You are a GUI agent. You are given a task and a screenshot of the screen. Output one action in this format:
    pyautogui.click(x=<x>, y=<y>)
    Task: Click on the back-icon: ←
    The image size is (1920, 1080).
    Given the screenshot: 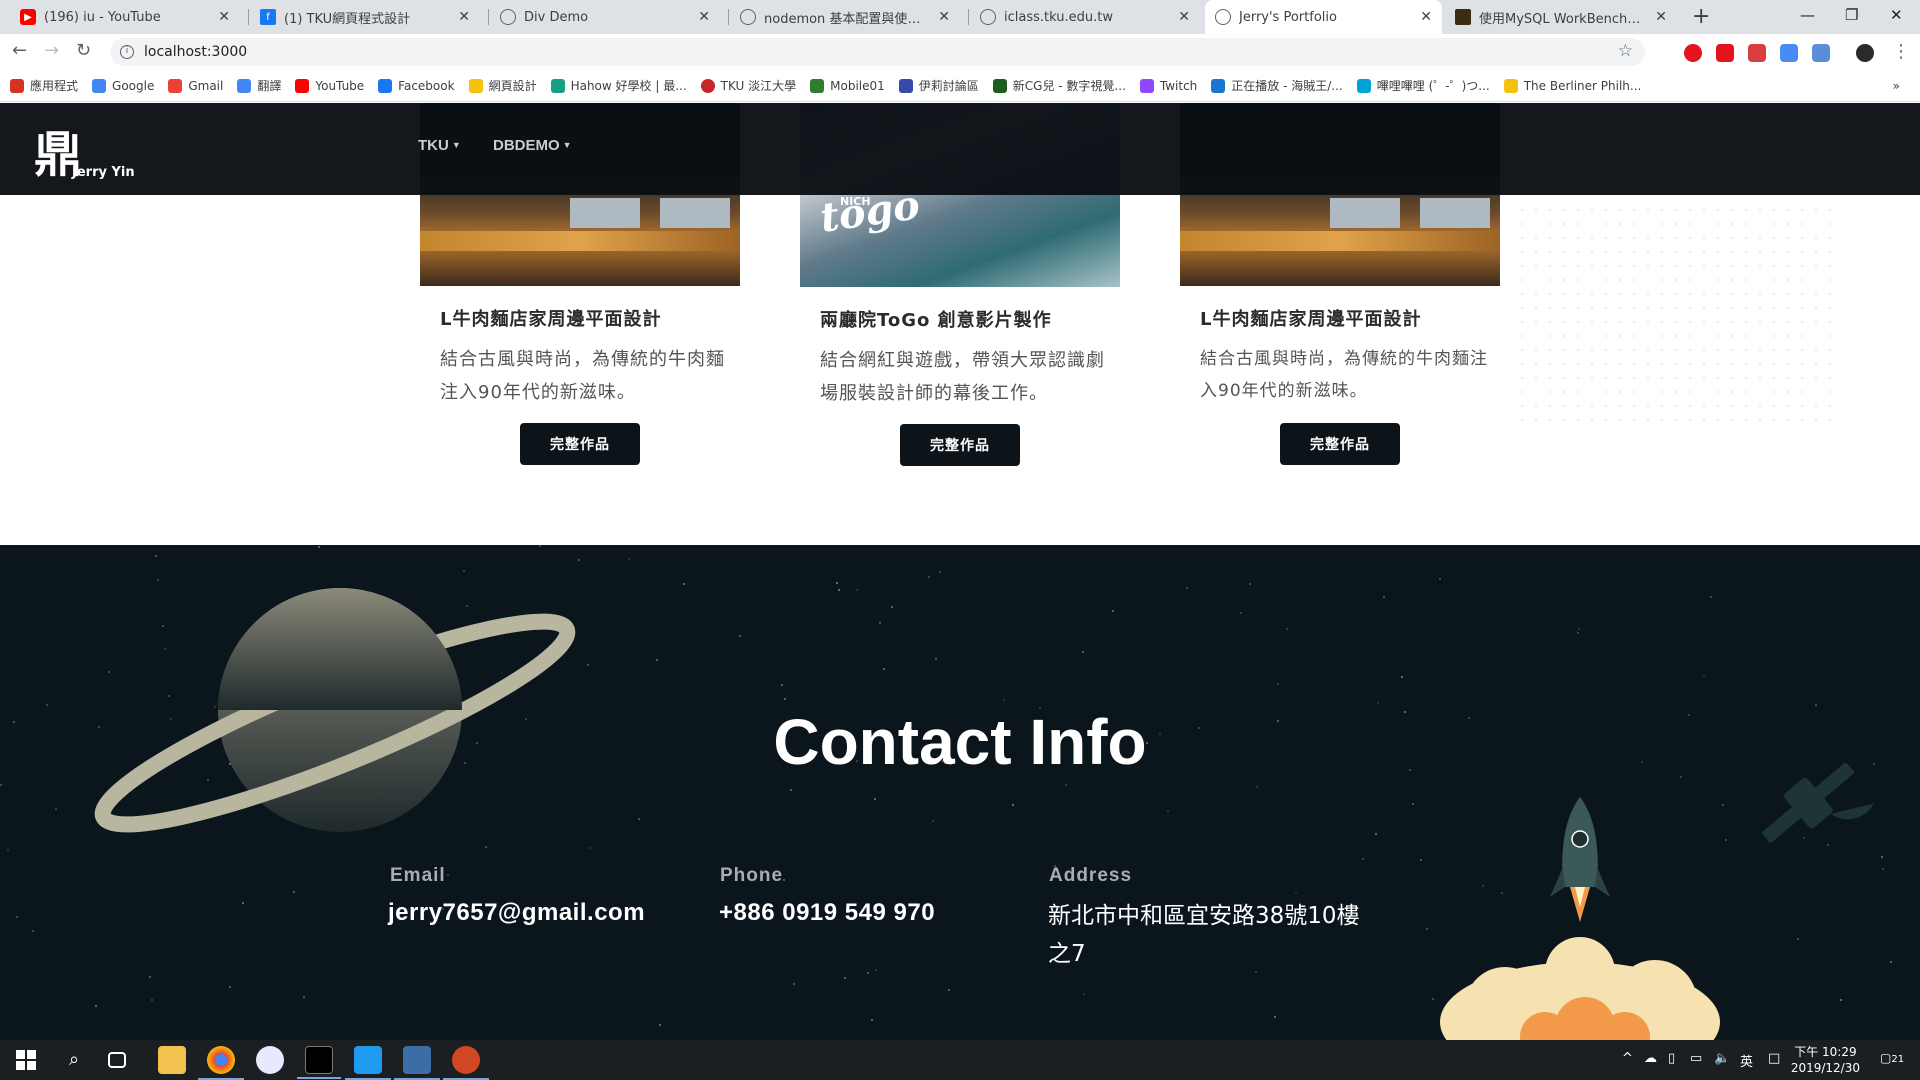 What is the action you would take?
    pyautogui.click(x=19, y=50)
    